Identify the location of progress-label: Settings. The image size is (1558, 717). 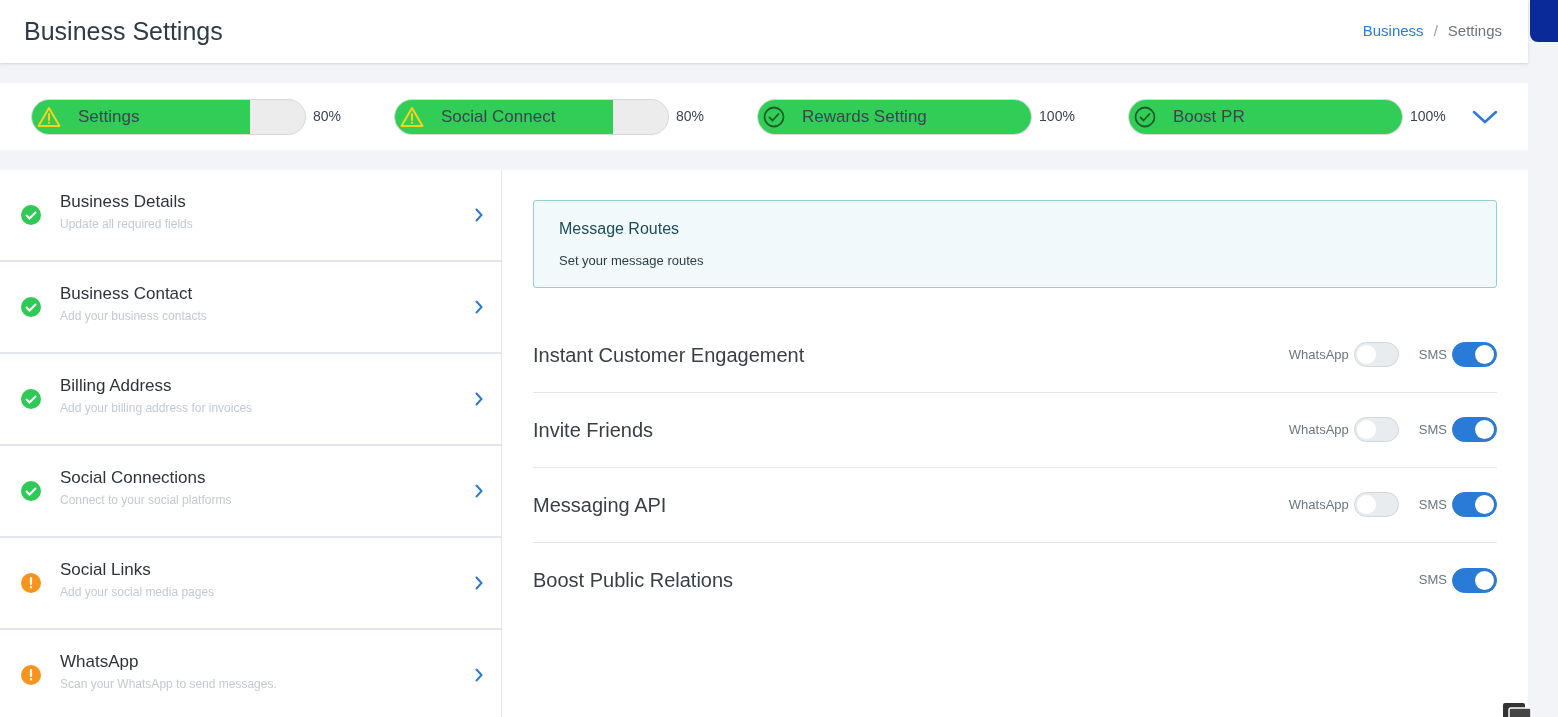
(109, 116).